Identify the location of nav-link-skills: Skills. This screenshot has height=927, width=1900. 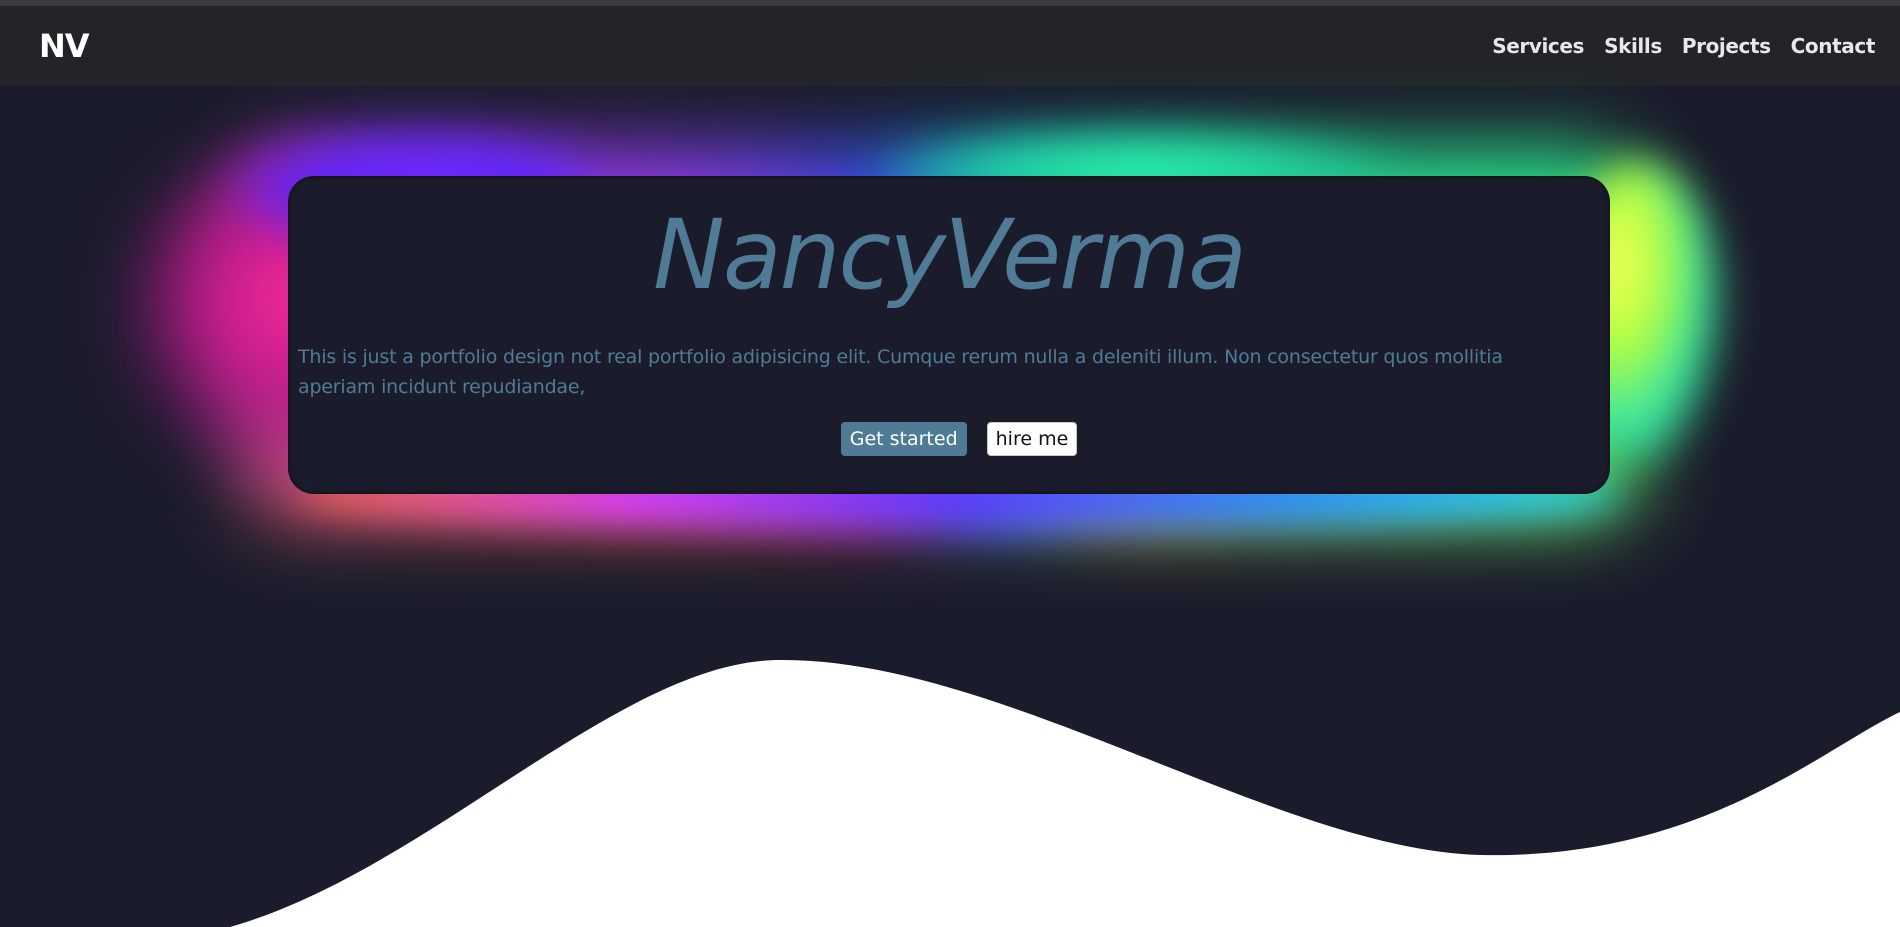
(1633, 46).